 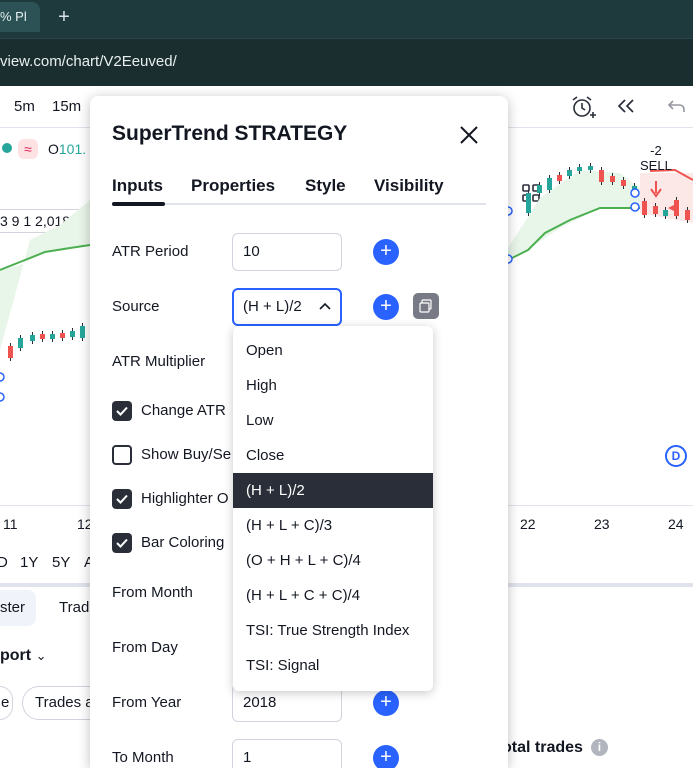 I want to click on change-atr-checkbox, so click(x=122, y=411).